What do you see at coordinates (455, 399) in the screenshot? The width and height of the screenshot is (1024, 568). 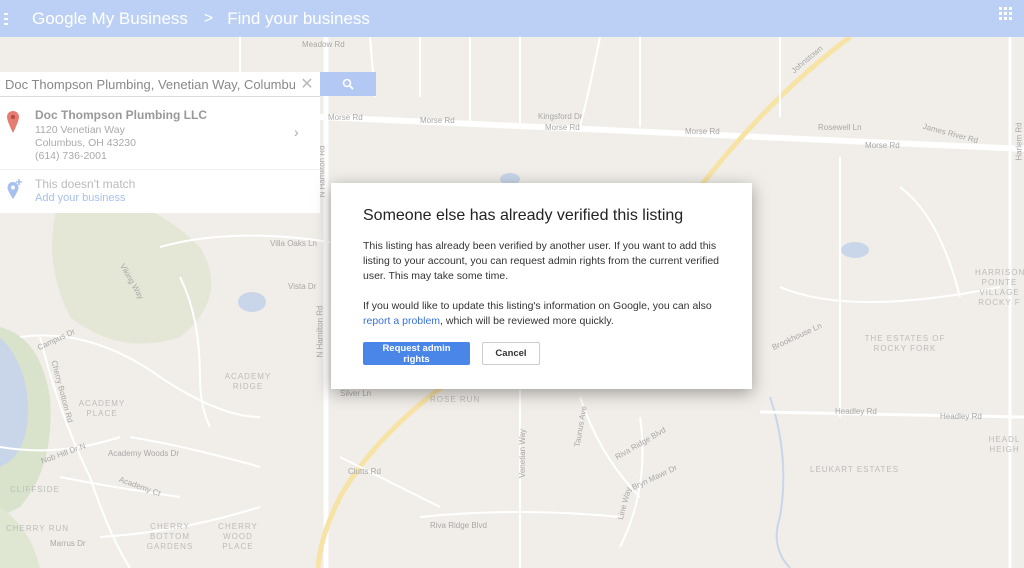 I see `map-area: ROSE RUN` at bounding box center [455, 399].